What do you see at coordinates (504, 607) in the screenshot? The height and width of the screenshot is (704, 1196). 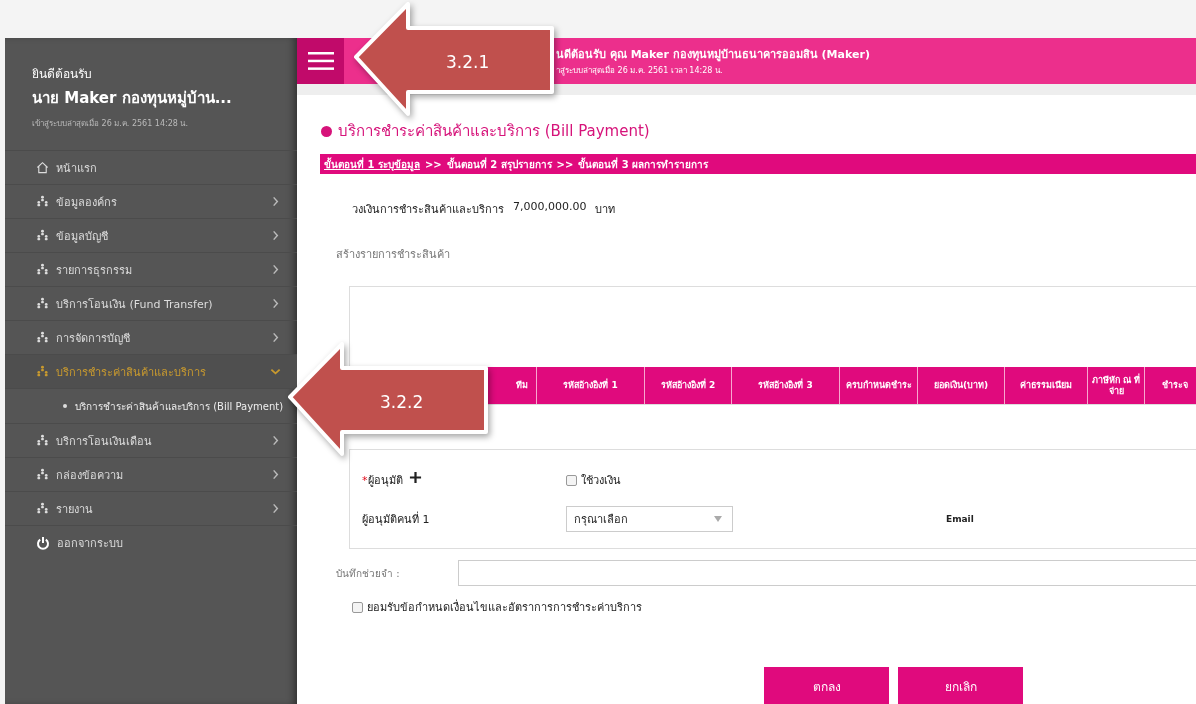 I see `checkbox-label: ยอมรับข้อกำหนดเงื่อนไขและอัตราการการชำระค่าบริการ` at bounding box center [504, 607].